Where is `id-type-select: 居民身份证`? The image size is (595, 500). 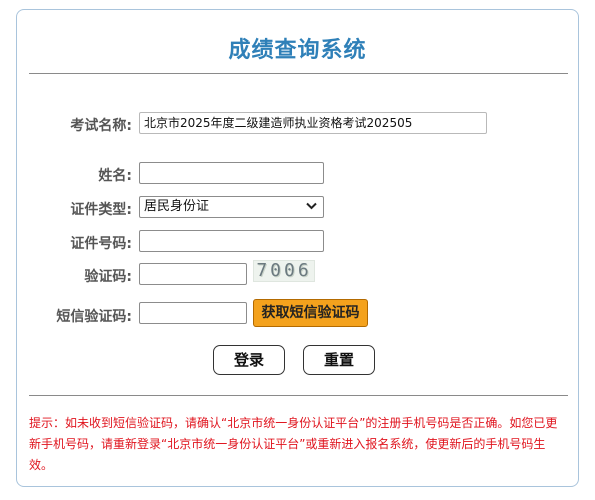
id-type-select: 居民身份证 is located at coordinates (231, 207).